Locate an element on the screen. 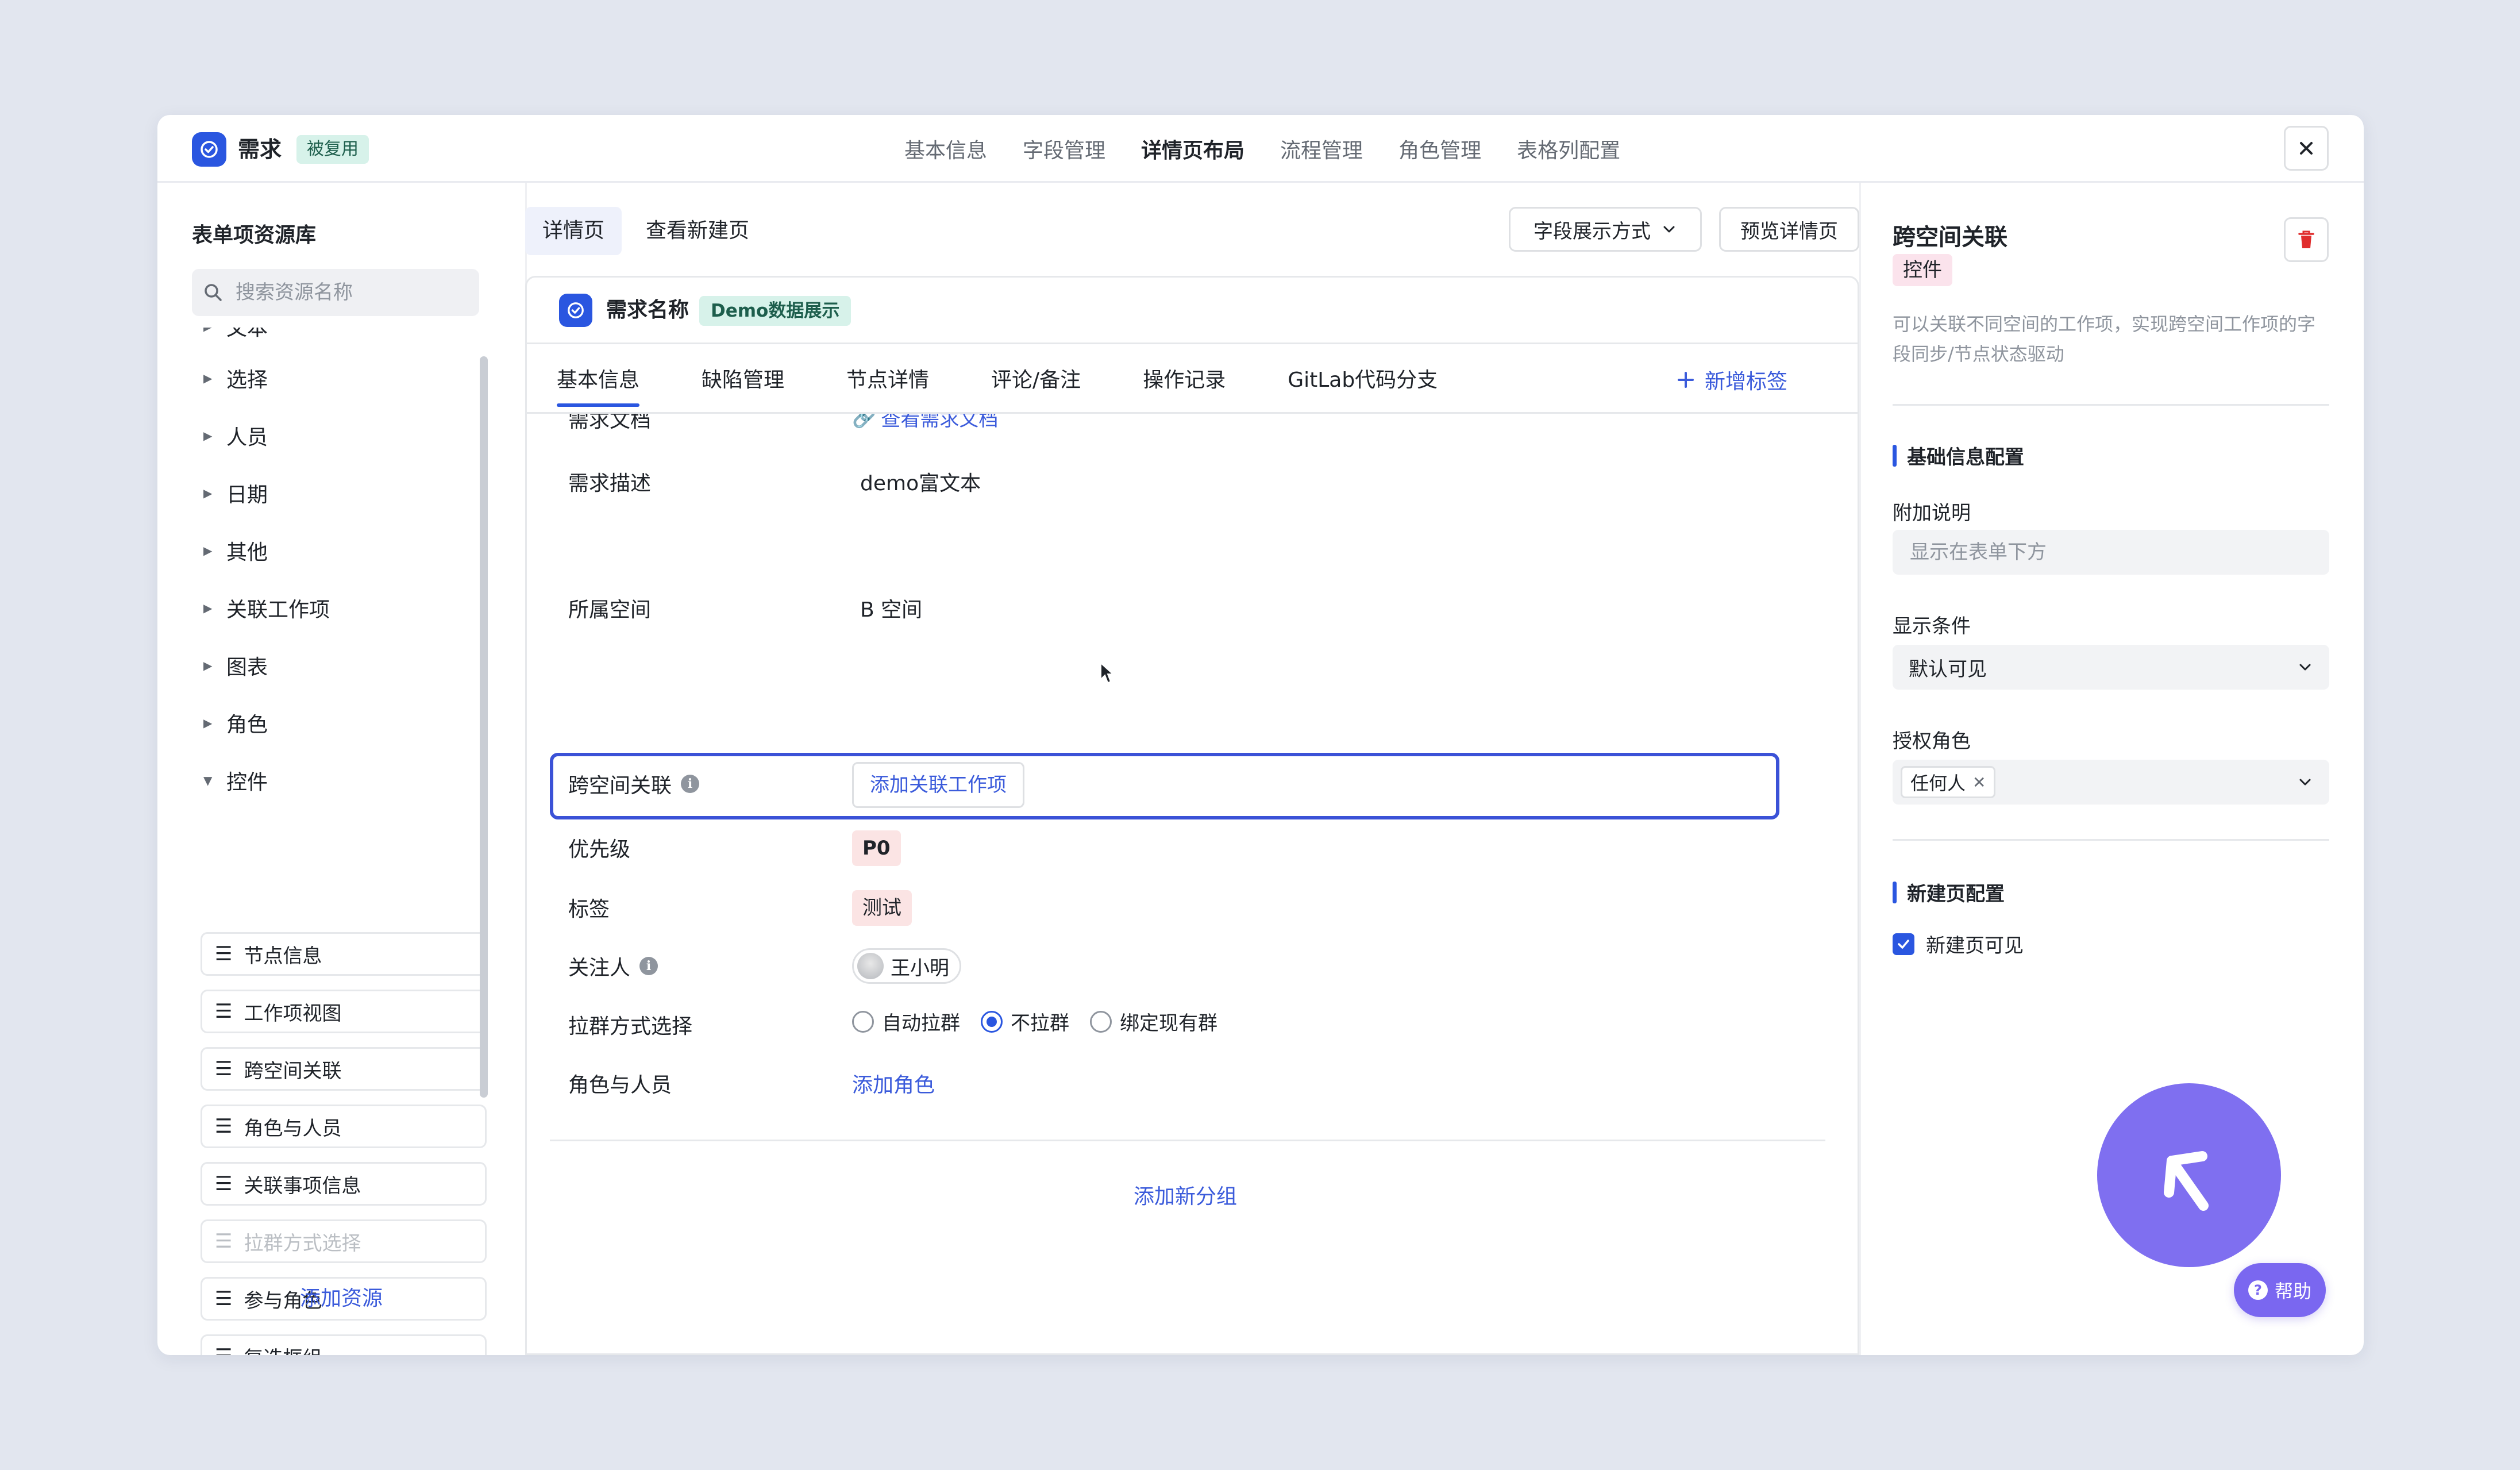  radio-no-group: 不拉群 is located at coordinates (1025, 1021).